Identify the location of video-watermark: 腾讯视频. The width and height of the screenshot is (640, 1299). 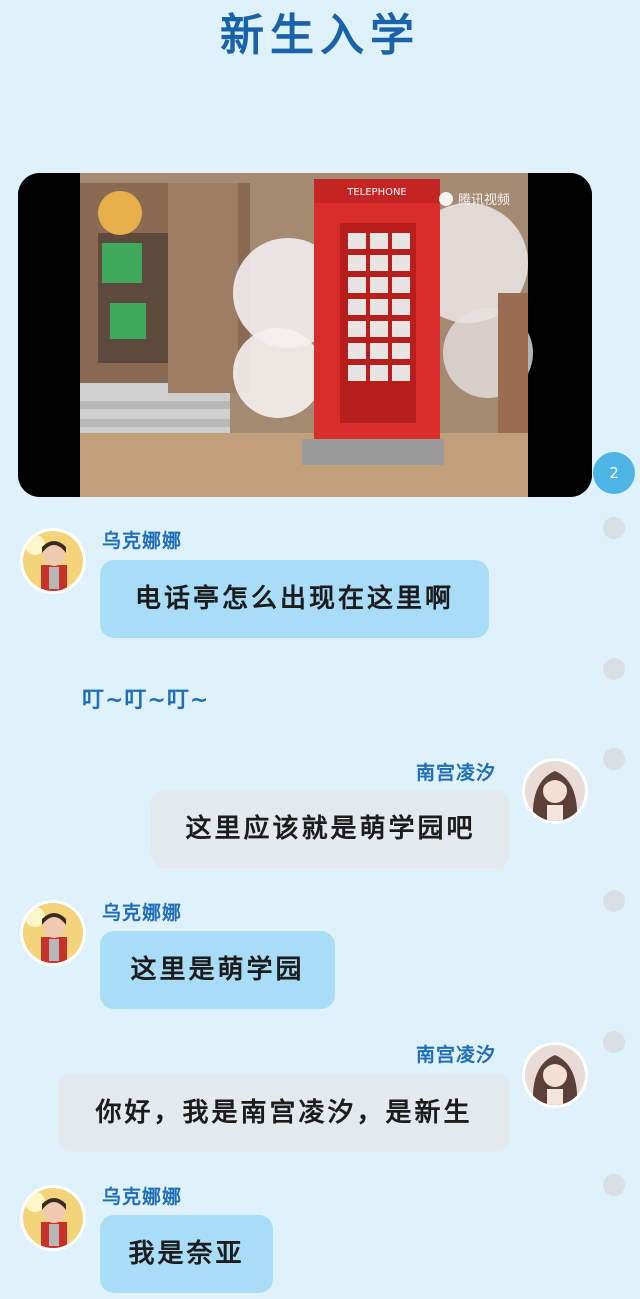
(484, 200).